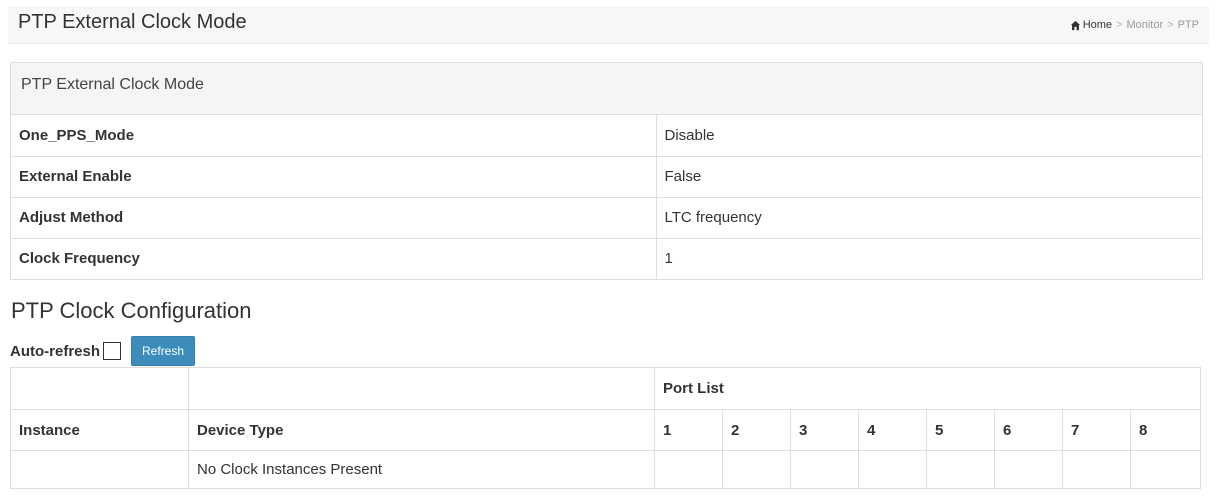 The height and width of the screenshot is (499, 1216). I want to click on refresh-button: Refresh, so click(163, 351).